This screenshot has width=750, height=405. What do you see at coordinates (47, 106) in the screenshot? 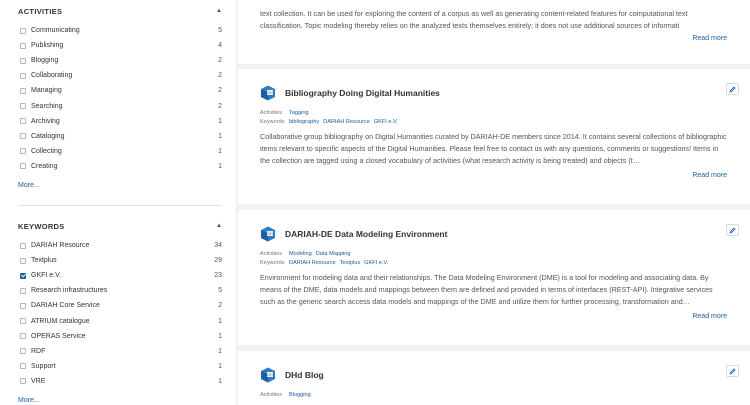
I see `facet-item-label: Searching` at bounding box center [47, 106].